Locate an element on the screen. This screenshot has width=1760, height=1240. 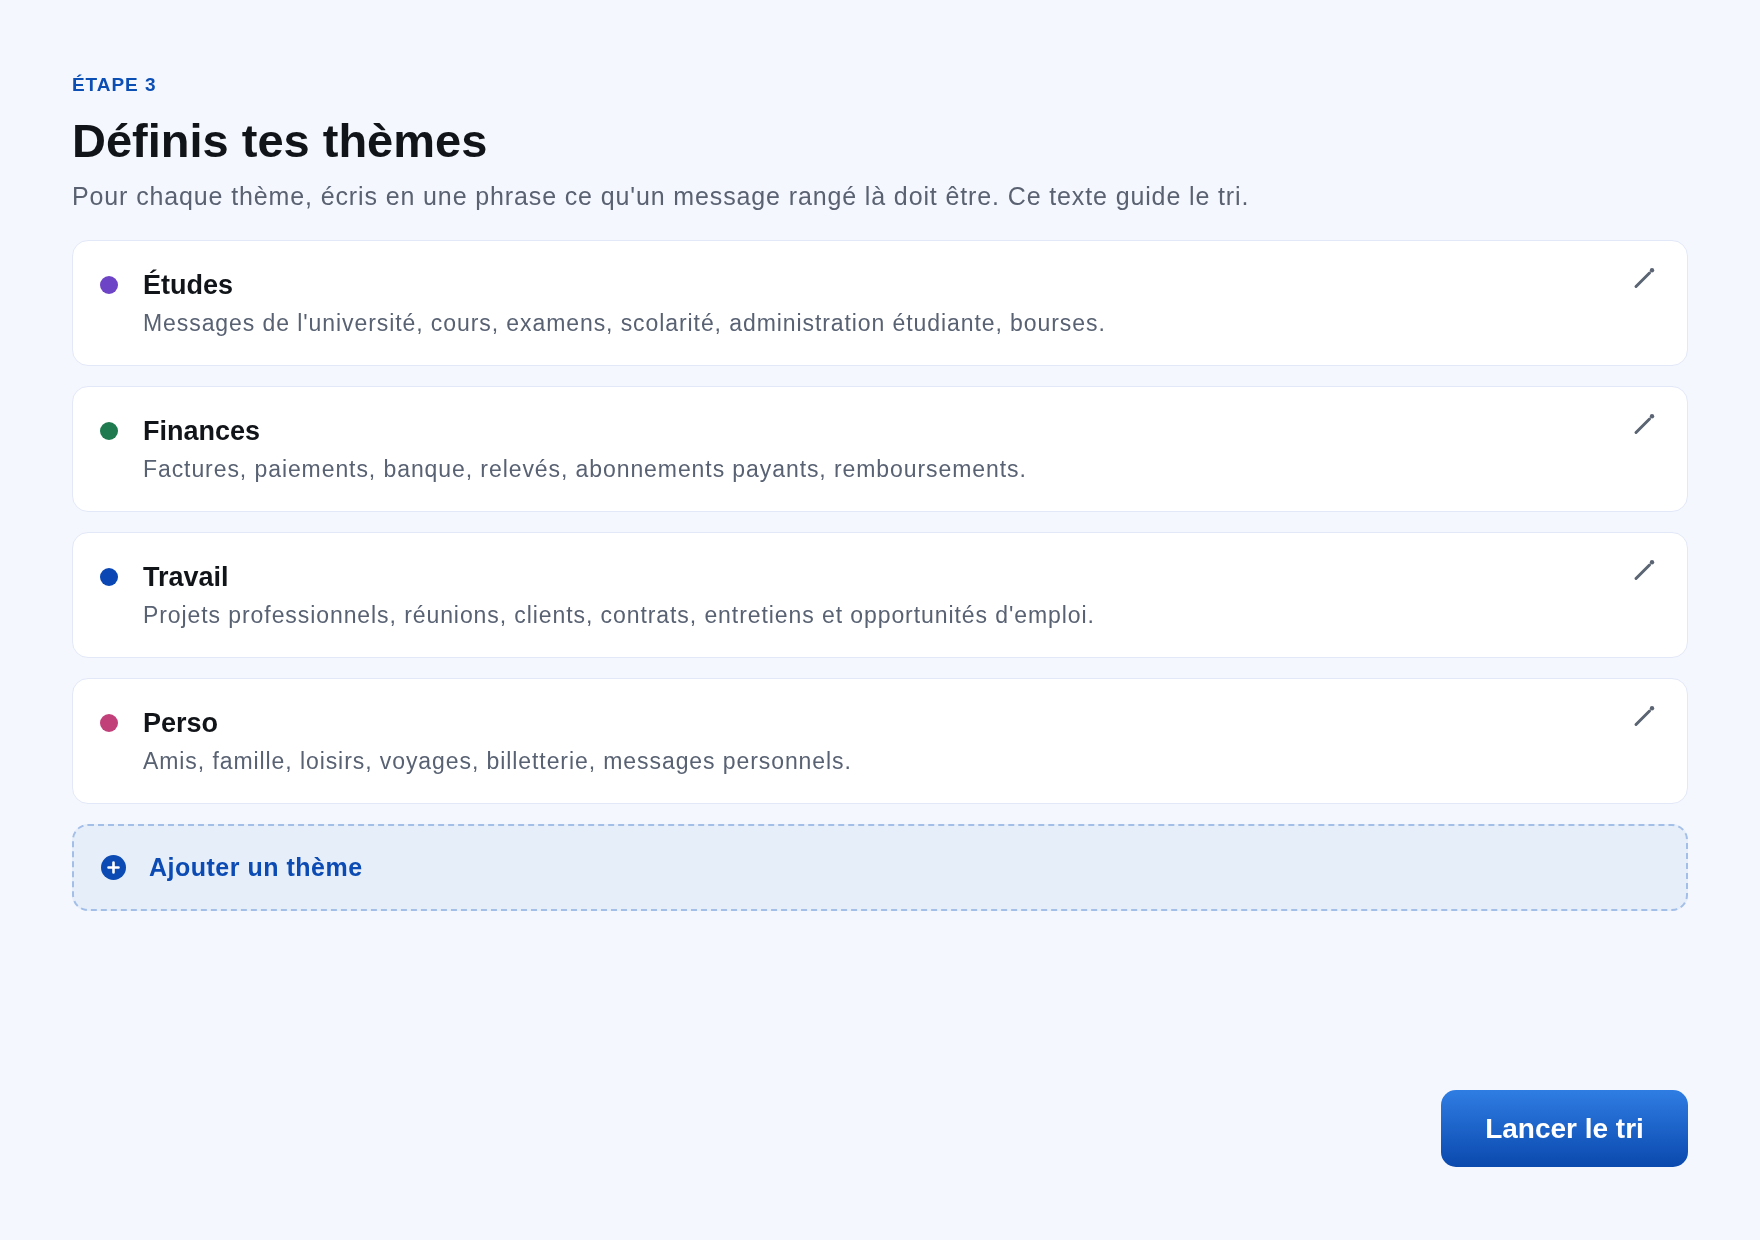
theme-name: Finances is located at coordinates (202, 431).